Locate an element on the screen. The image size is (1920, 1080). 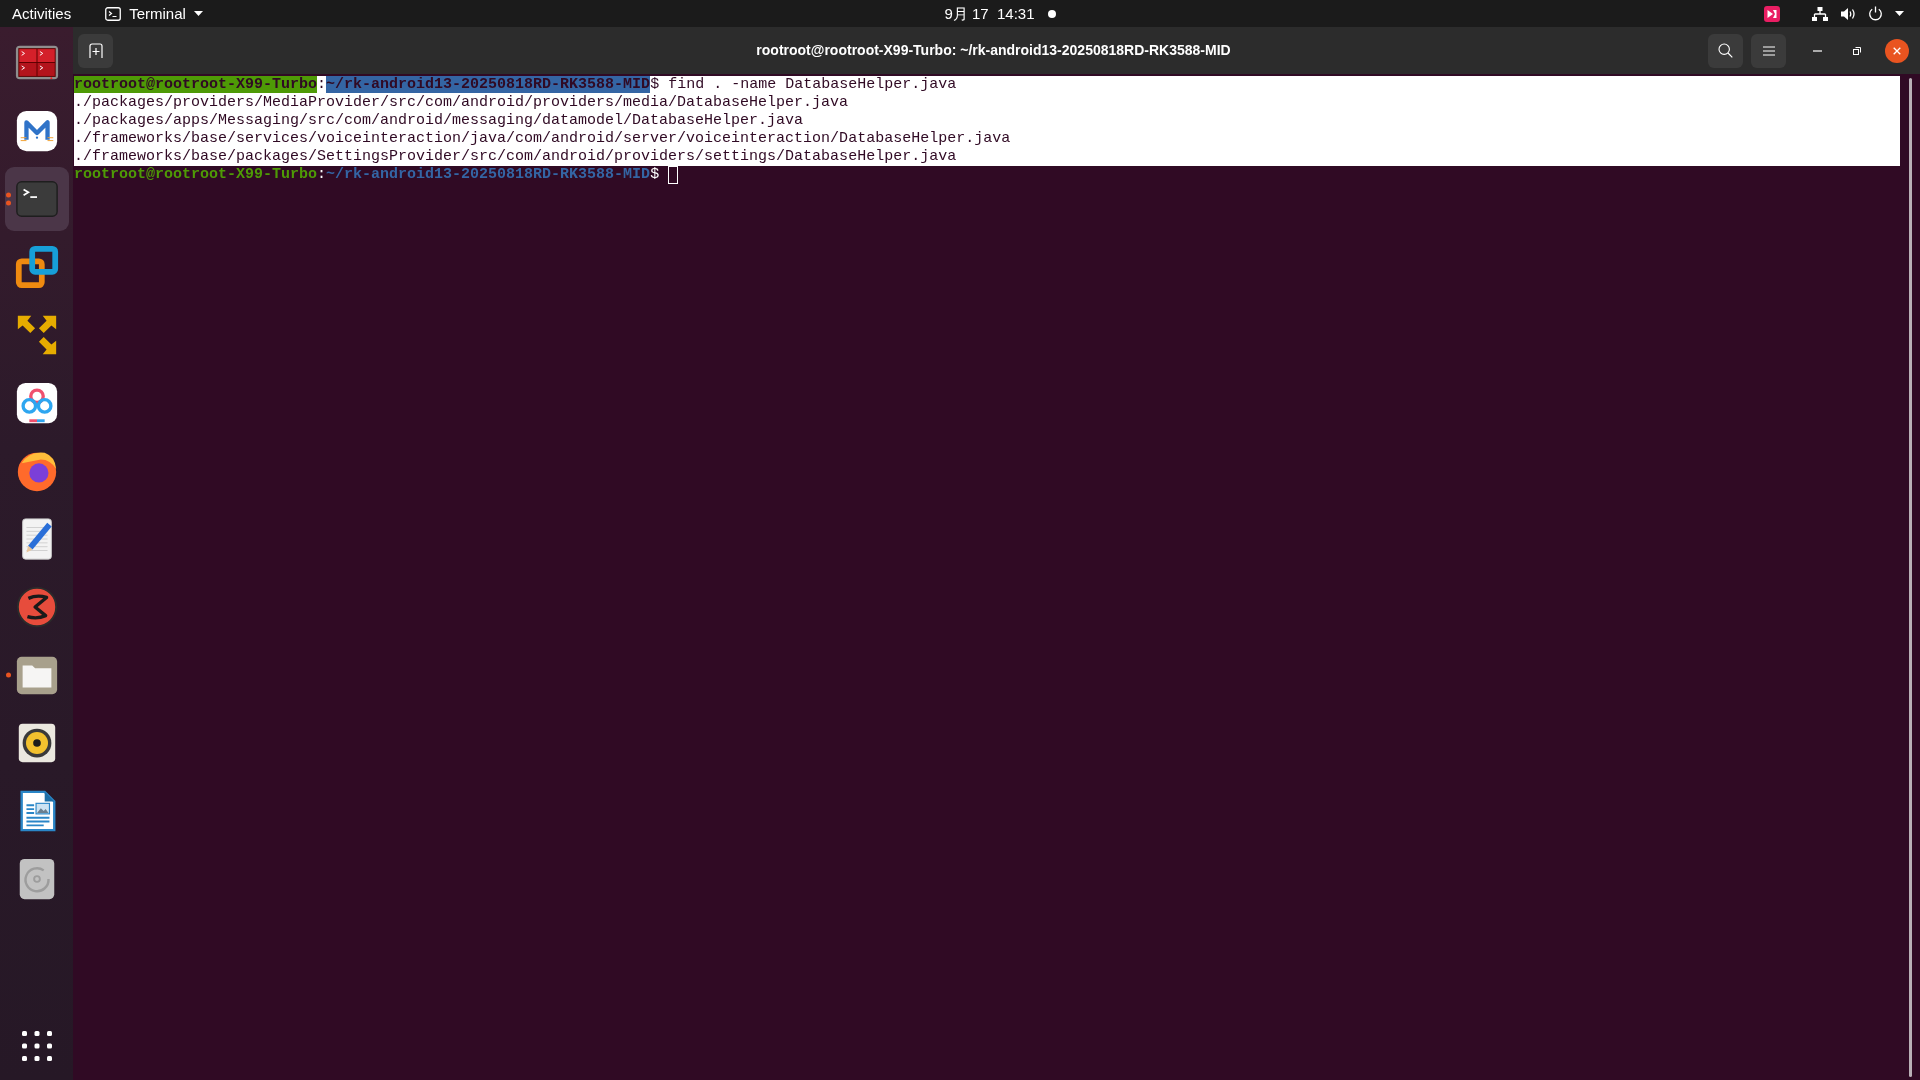
terminal-text: : is located at coordinates (322, 174).